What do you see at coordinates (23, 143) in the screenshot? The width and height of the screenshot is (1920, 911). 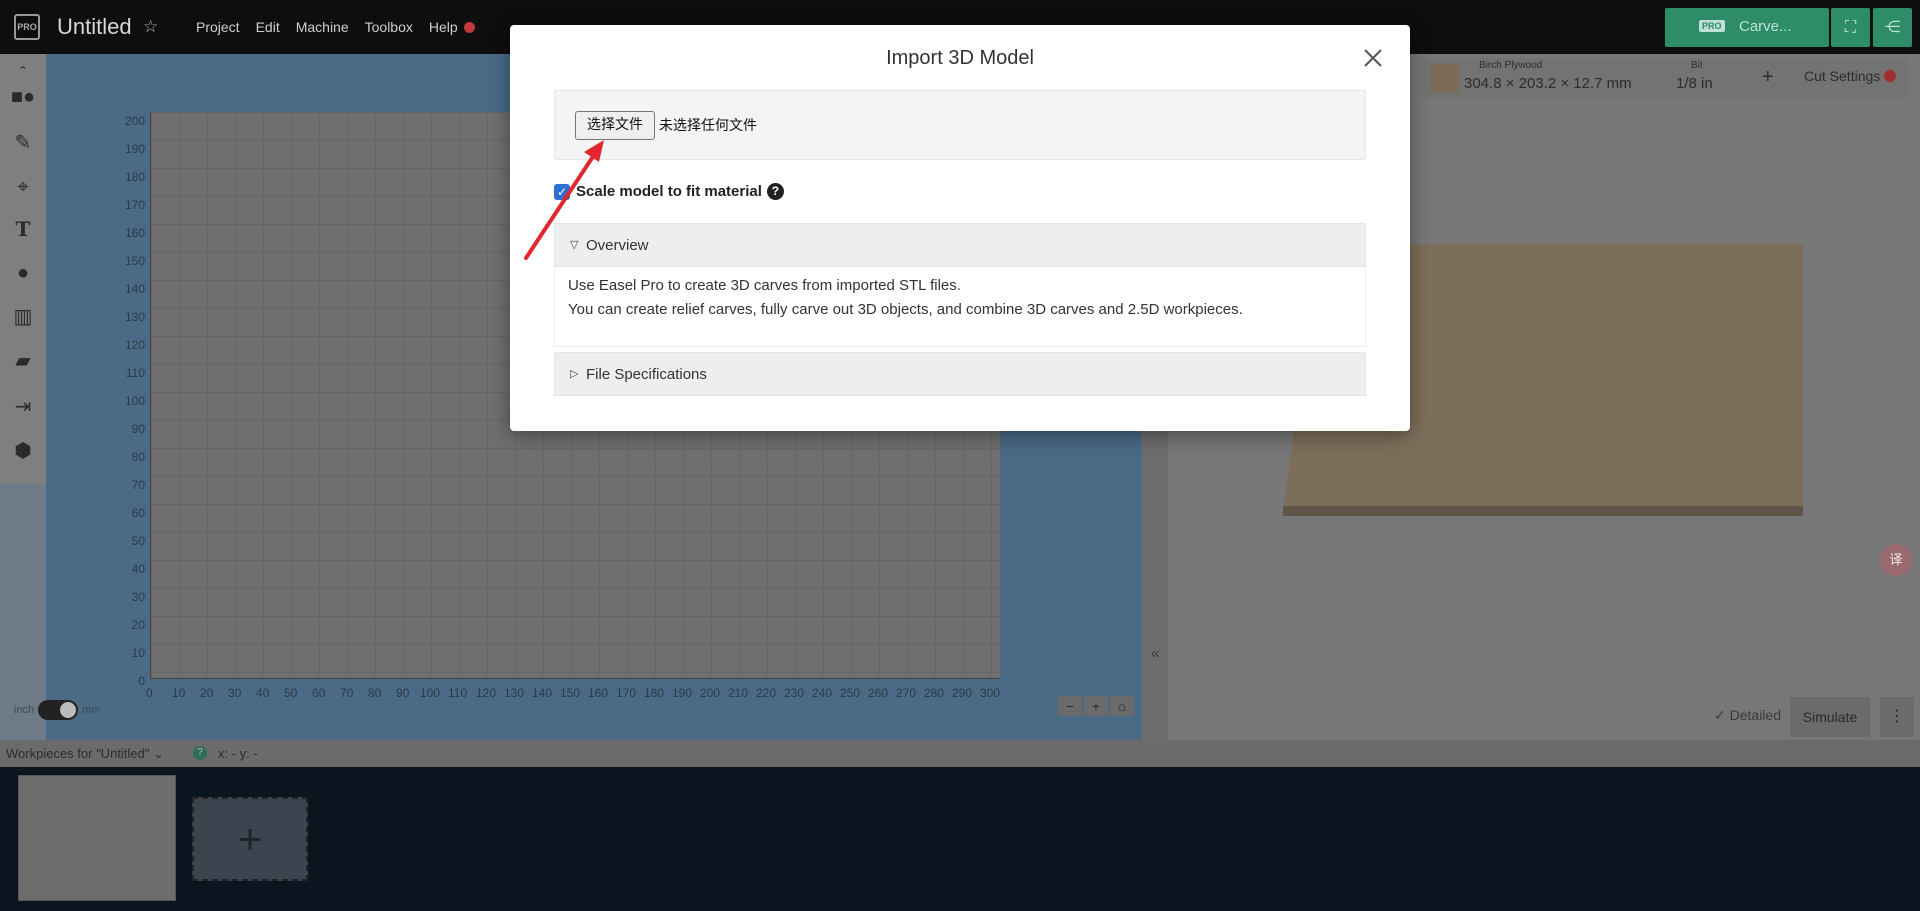 I see `pen-icon: ✎` at bounding box center [23, 143].